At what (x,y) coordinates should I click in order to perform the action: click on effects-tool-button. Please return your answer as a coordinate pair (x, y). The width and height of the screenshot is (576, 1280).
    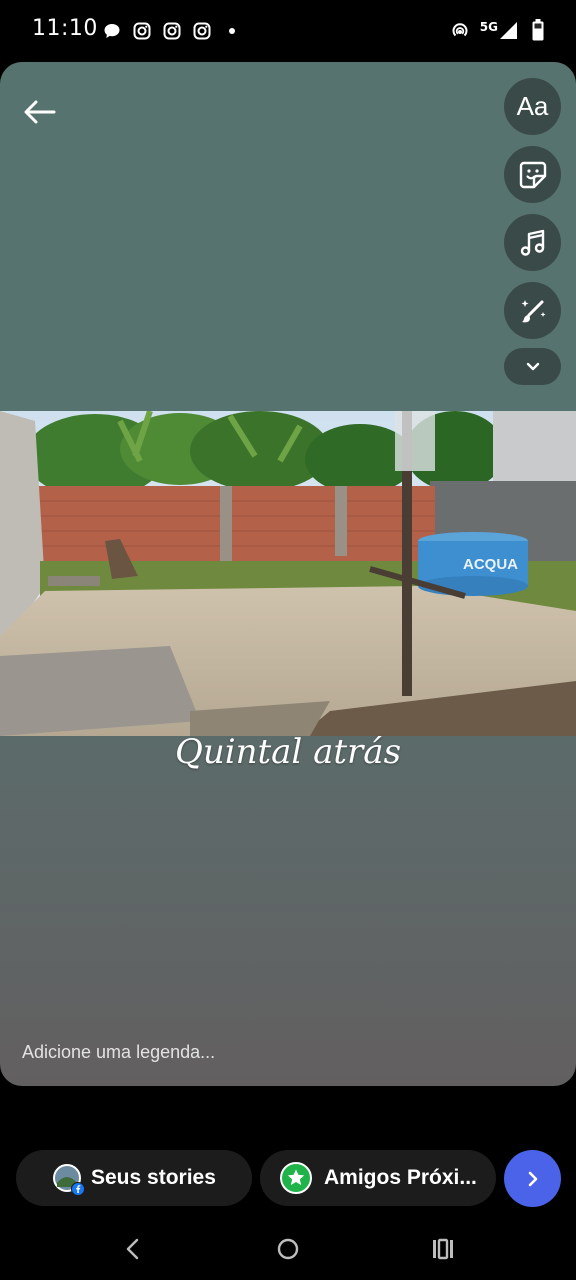
    Looking at the image, I should click on (532, 310).